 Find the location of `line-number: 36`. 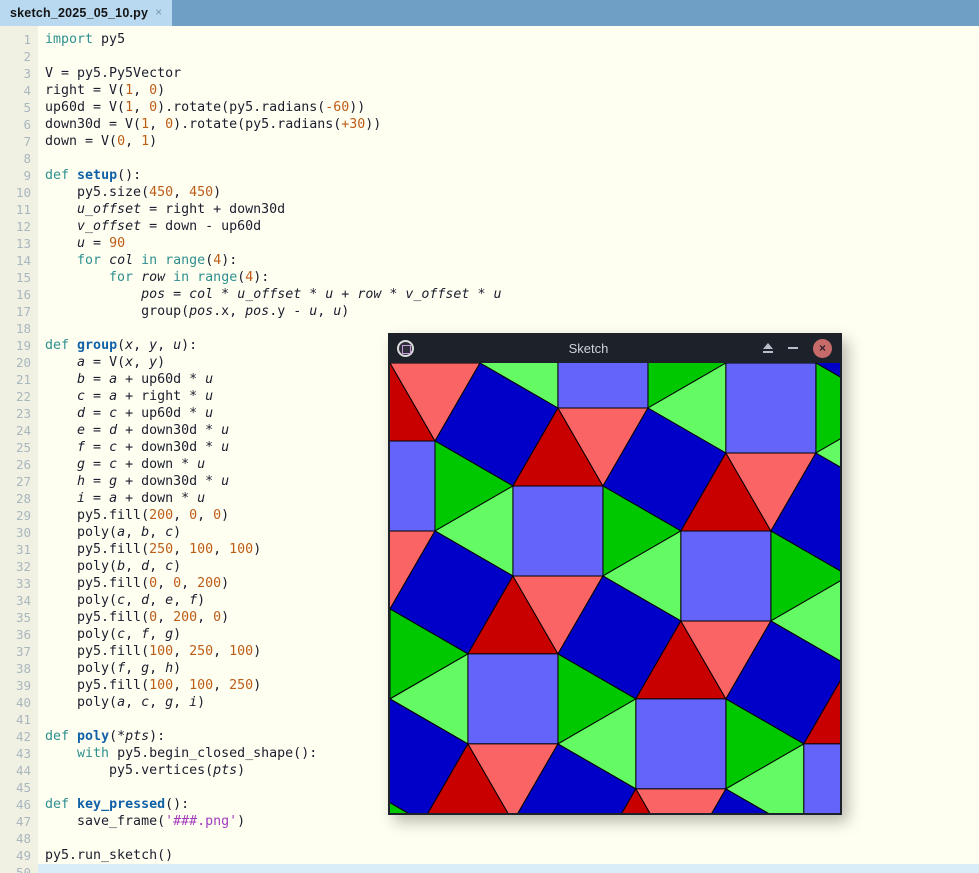

line-number: 36 is located at coordinates (23, 634).